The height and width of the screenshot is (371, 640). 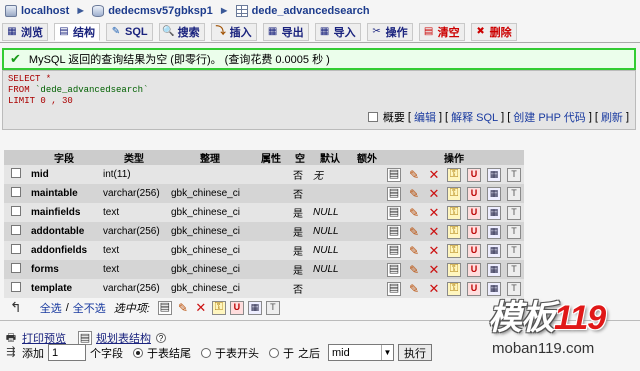 I want to click on uncheck-all-link: 全不选, so click(x=89, y=308).